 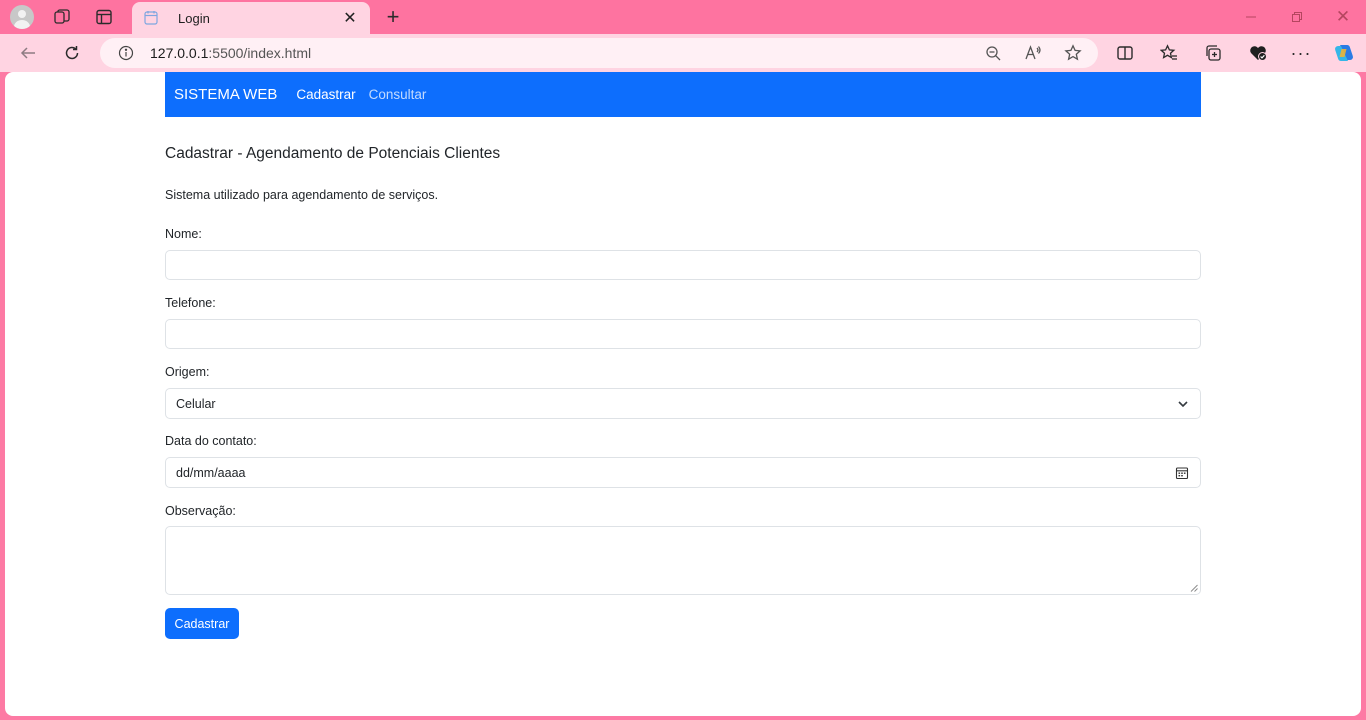 I want to click on avatar-icon, so click(x=22, y=17).